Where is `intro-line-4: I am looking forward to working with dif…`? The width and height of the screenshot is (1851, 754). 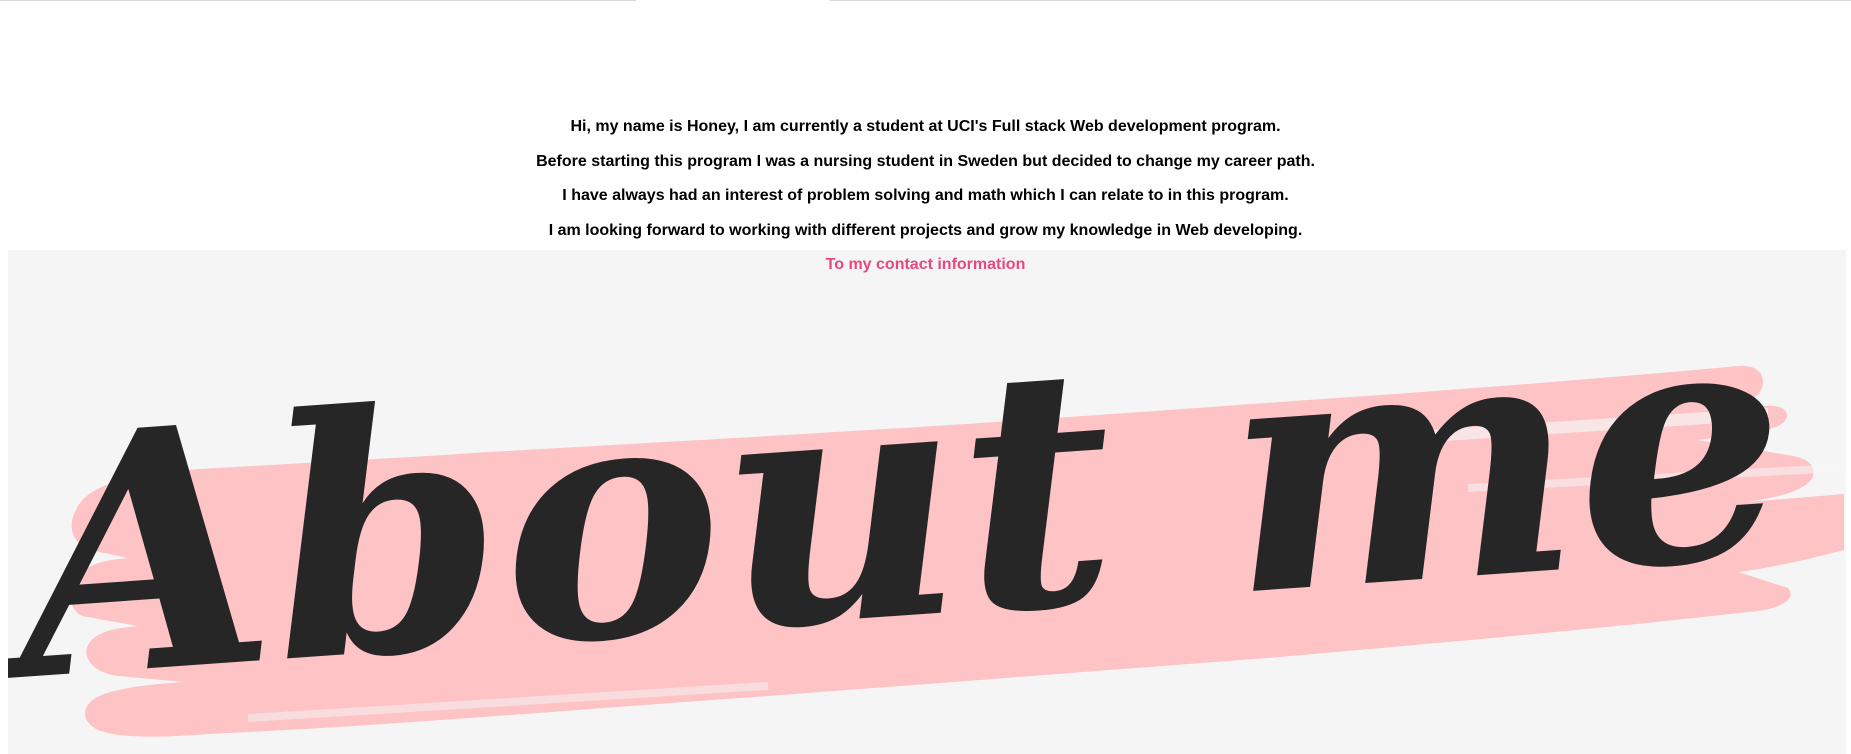
intro-line-4: I am looking forward to working with dif… is located at coordinates (925, 230).